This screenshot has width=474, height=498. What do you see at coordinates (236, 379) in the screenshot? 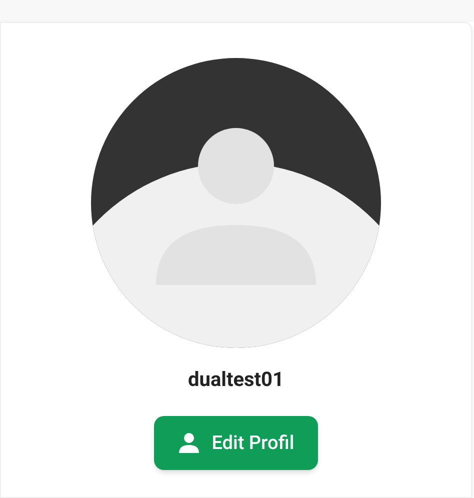
I see `username: dualtest01` at bounding box center [236, 379].